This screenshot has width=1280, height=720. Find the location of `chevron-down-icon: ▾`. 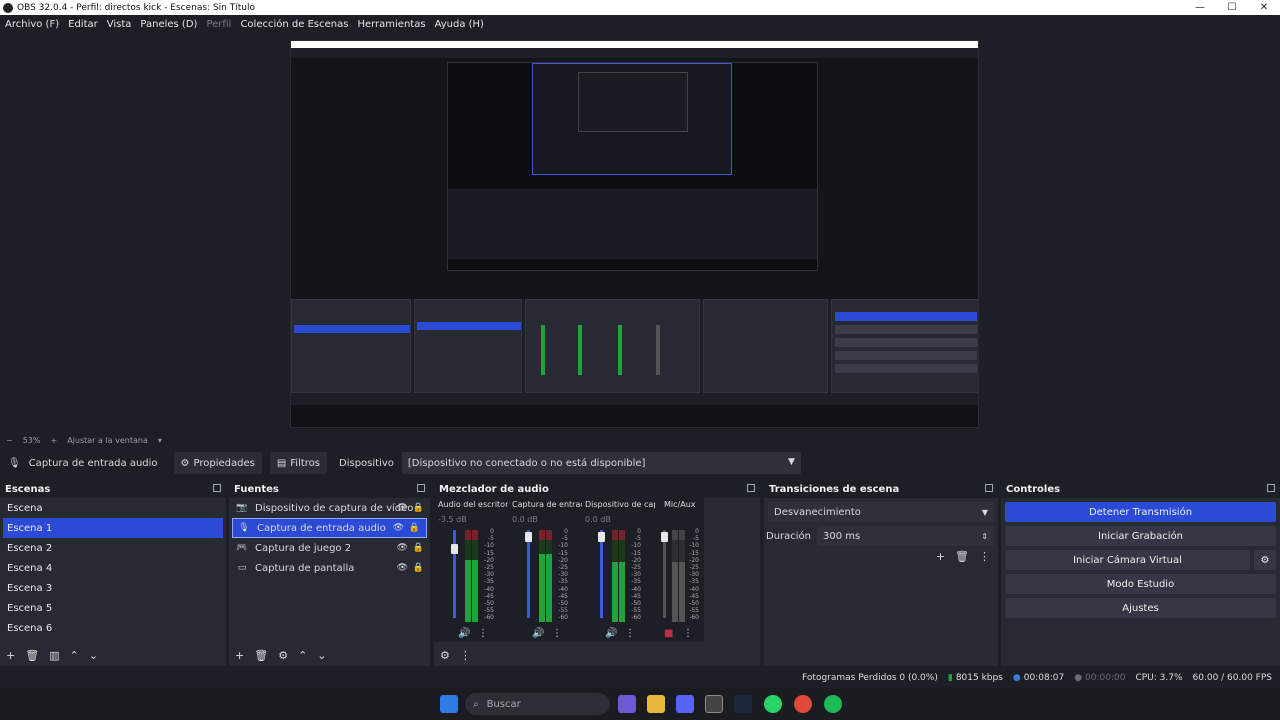

chevron-down-icon: ▾ is located at coordinates (160, 440).